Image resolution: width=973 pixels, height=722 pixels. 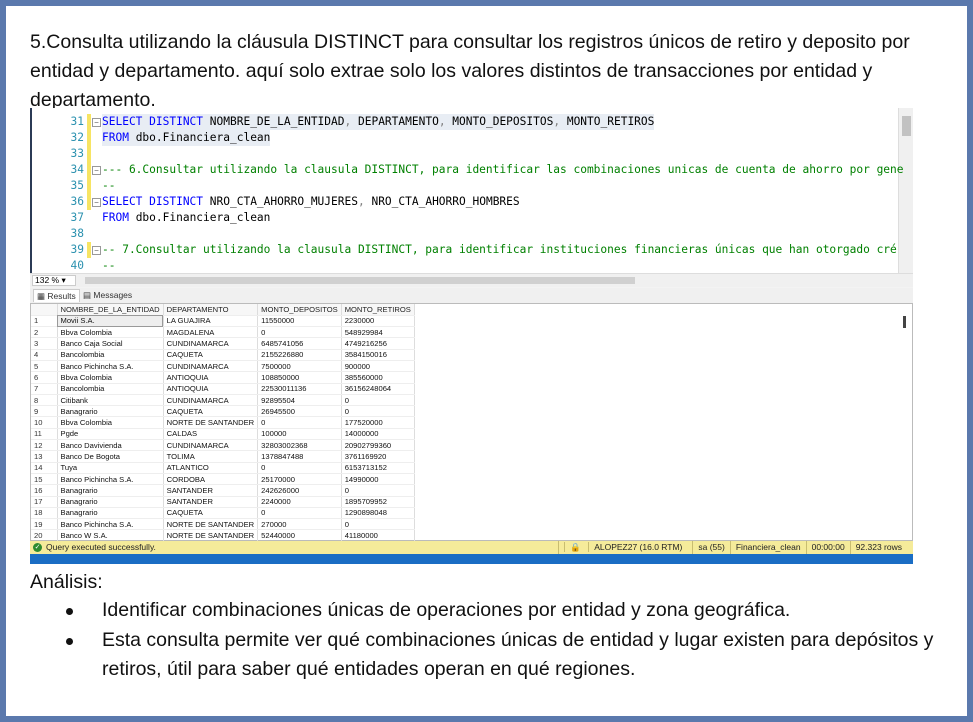 What do you see at coordinates (44, 445) in the screenshot?
I see `row-number: 12` at bounding box center [44, 445].